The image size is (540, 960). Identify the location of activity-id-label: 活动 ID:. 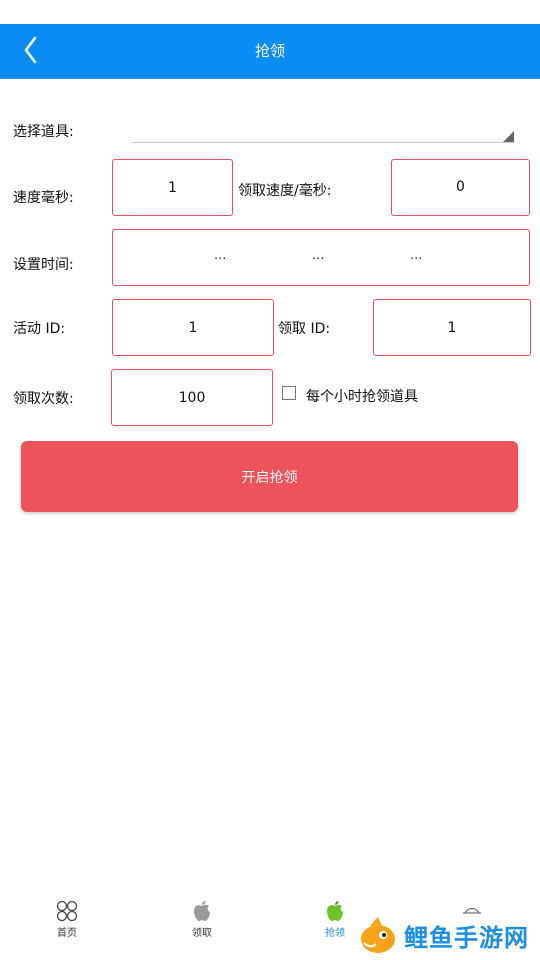
(39, 329).